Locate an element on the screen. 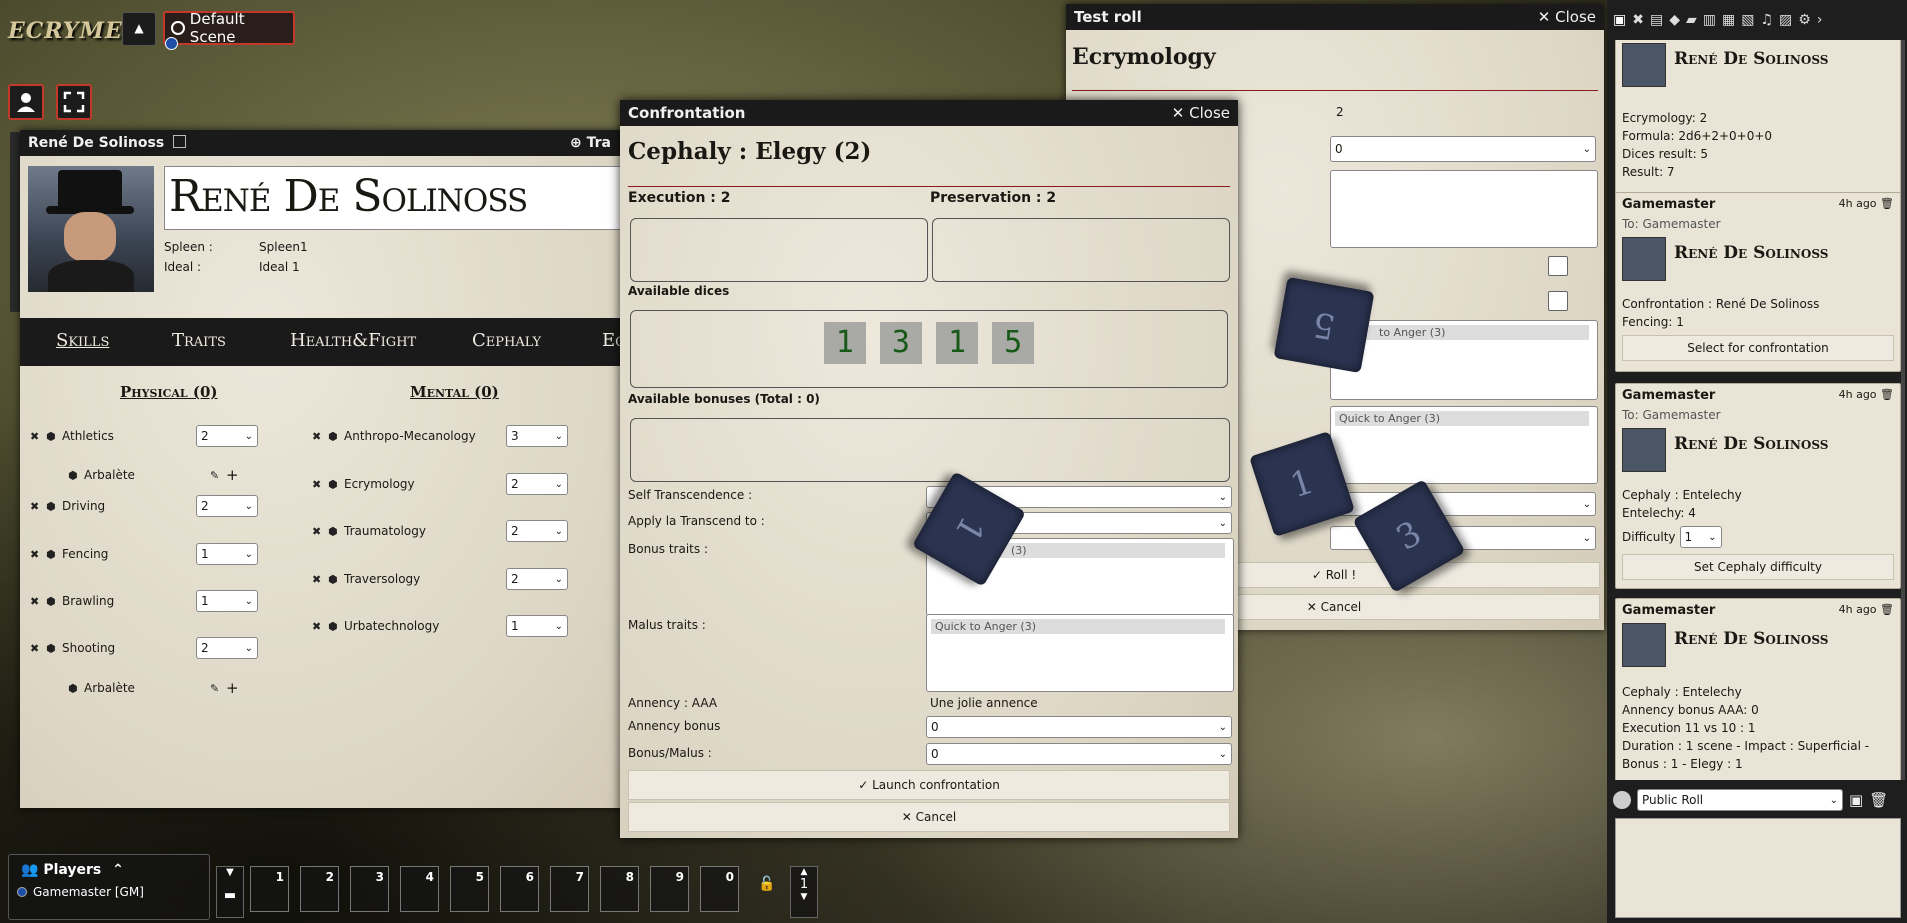  skill-name: Shooting is located at coordinates (129, 648).